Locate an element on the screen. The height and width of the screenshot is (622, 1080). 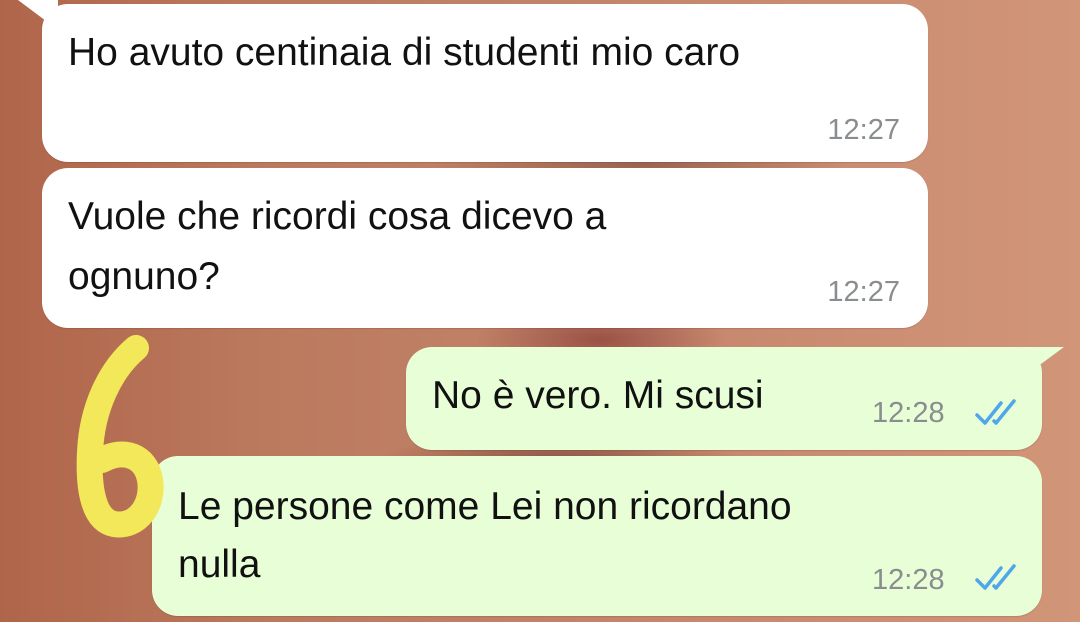
message-text: Ho avuto centinaia di studenti mio caro is located at coordinates (404, 52).